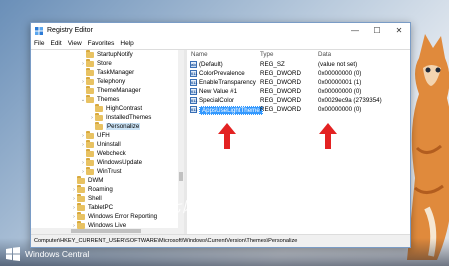 The image size is (449, 266). Describe the element at coordinates (95, 198) in the screenshot. I see `tree-item-label: Shell` at that location.